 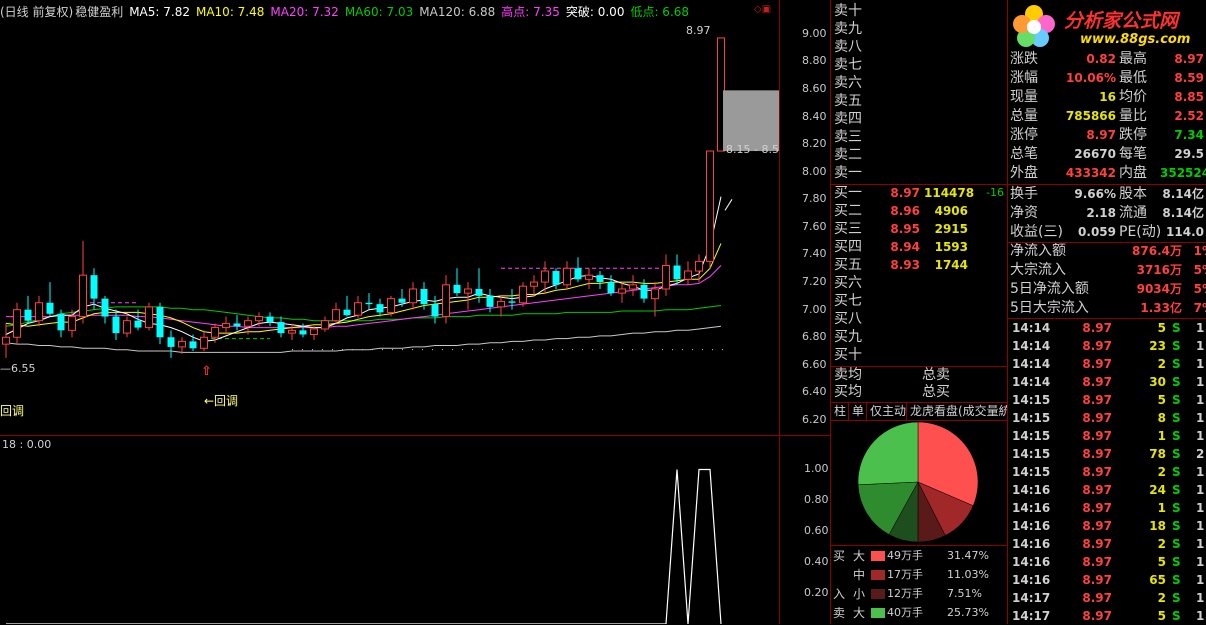 What do you see at coordinates (698, 30) in the screenshot?
I see `price-high-label: 8.97` at bounding box center [698, 30].